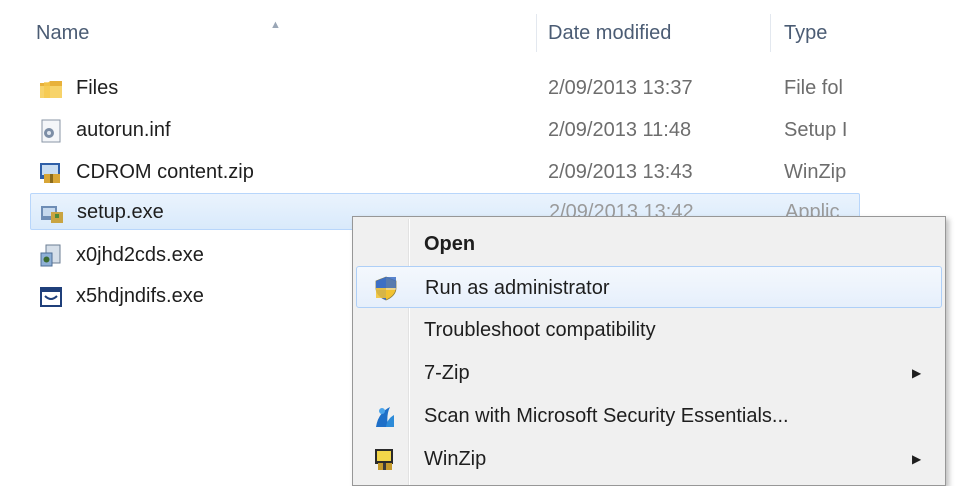 This screenshot has width=955, height=486. Describe the element at coordinates (649, 459) in the screenshot. I see `menu-item-winzip: WinZip ▶` at that location.